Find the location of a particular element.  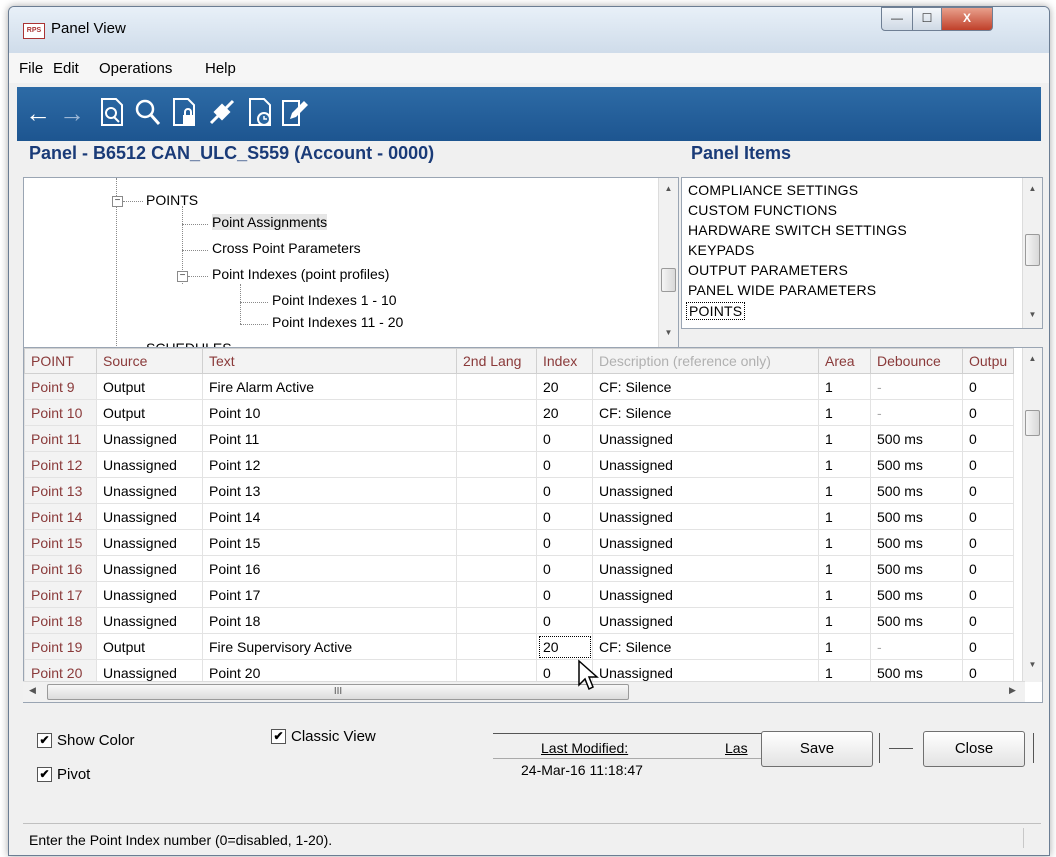

column-header-2nd-lang: 2nd Lang is located at coordinates (496, 361).